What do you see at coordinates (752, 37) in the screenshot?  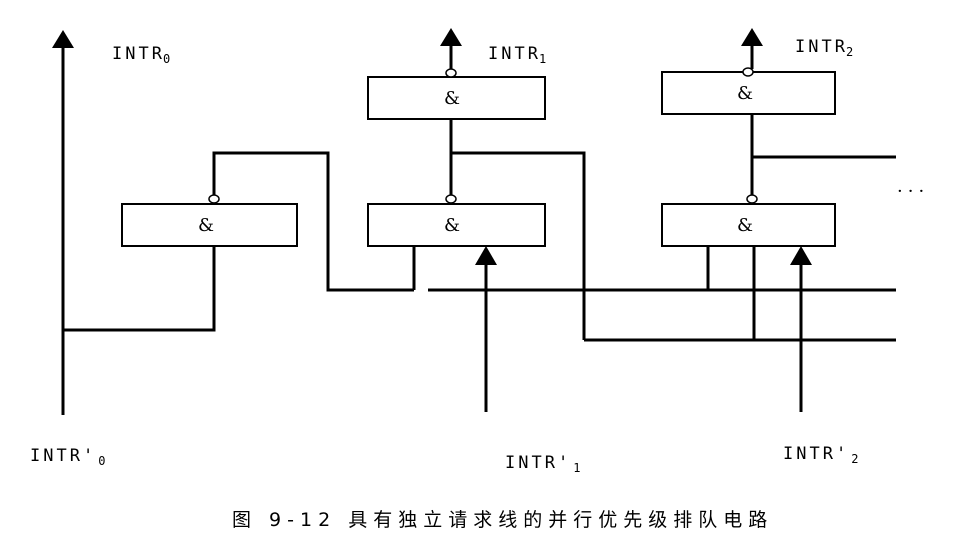 I see `intr2-arrowhead` at bounding box center [752, 37].